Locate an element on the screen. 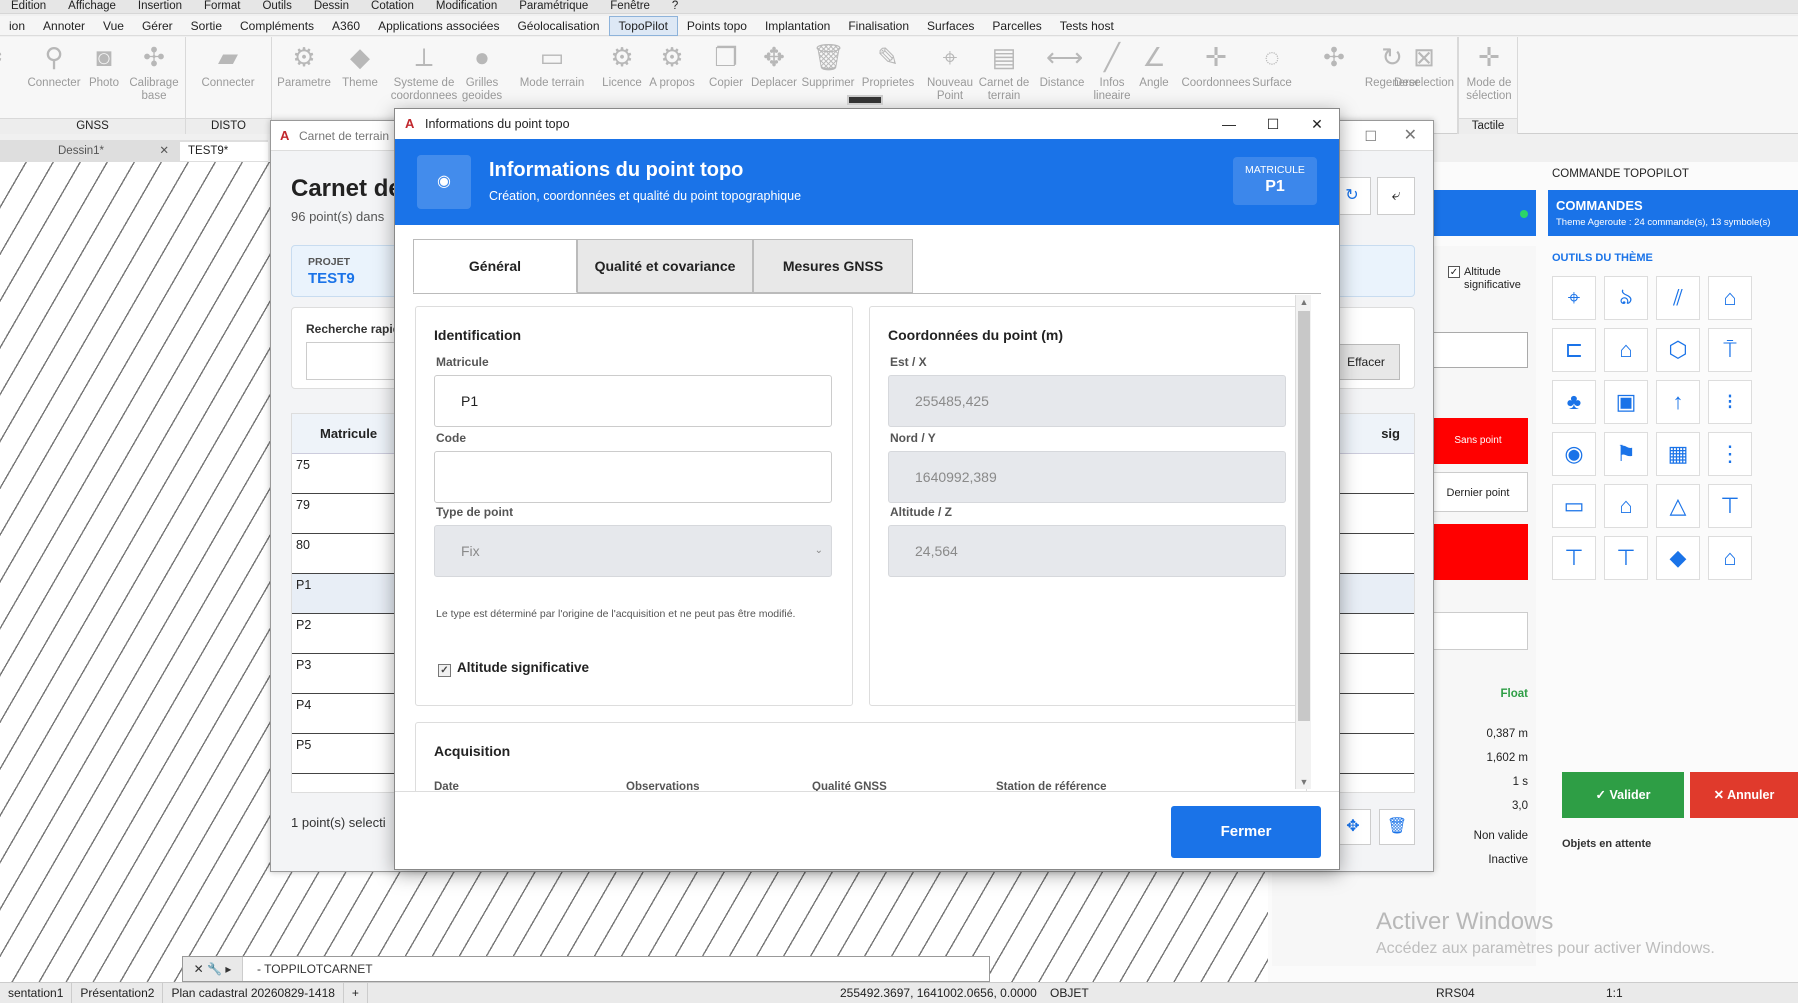 The height and width of the screenshot is (1003, 1798). annotation-scale: 1:1 is located at coordinates (1614, 993).